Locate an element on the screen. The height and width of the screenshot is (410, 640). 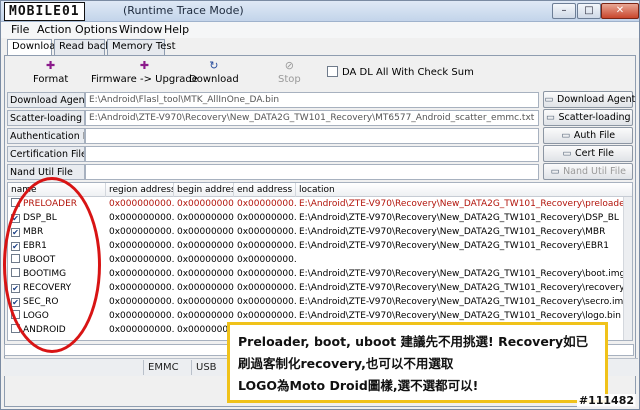
menu-action: Action is located at coordinates (54, 29).